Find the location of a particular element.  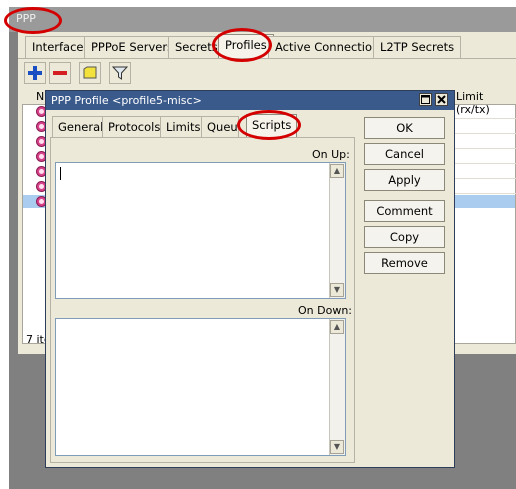

filter-button is located at coordinates (120, 73).